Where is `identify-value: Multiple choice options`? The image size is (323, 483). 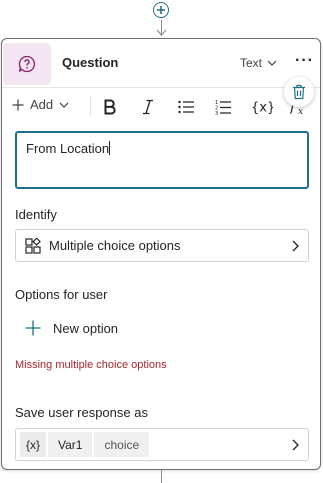
identify-value: Multiple choice options is located at coordinates (115, 245).